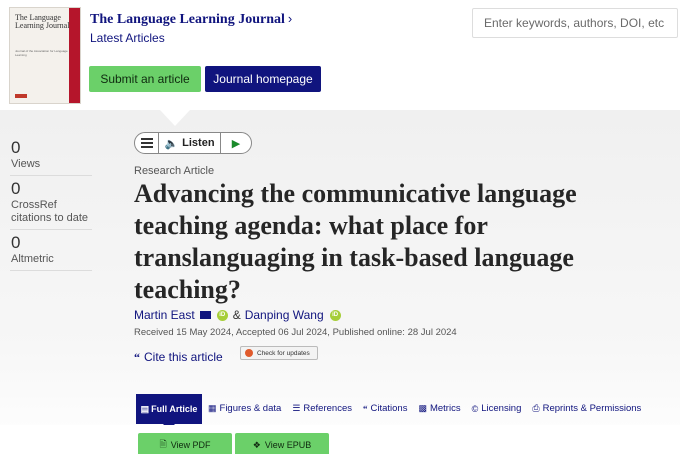 The image size is (680, 454). I want to click on author-link: Martin East, so click(164, 315).